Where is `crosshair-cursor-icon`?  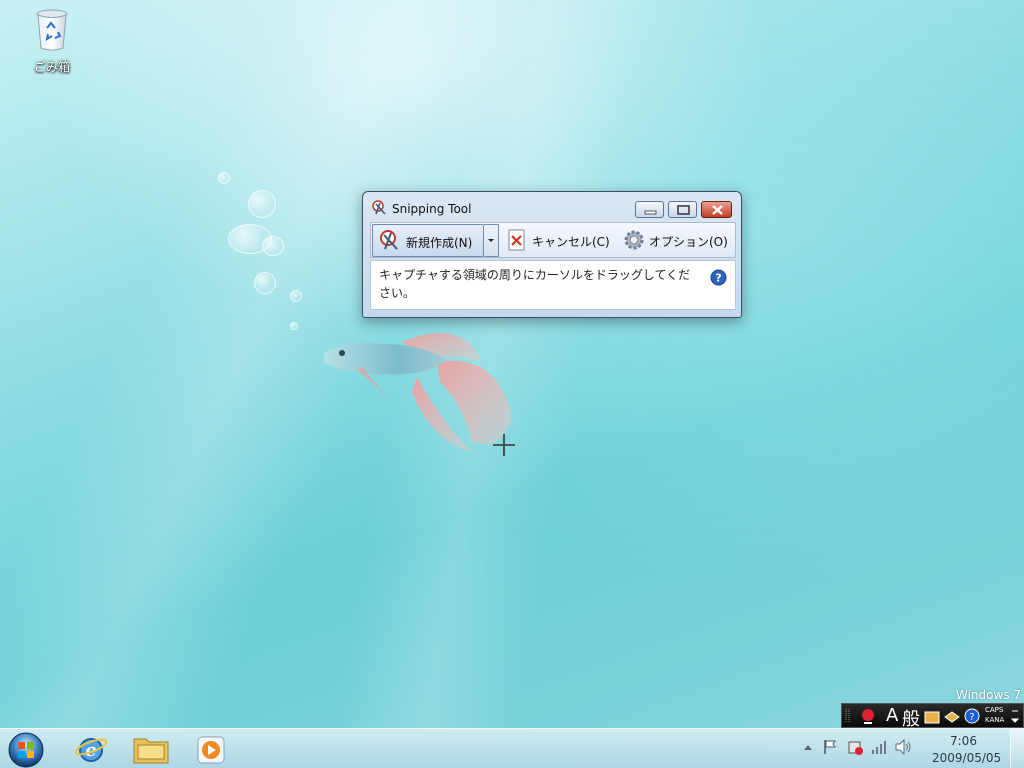 crosshair-cursor-icon is located at coordinates (504, 445).